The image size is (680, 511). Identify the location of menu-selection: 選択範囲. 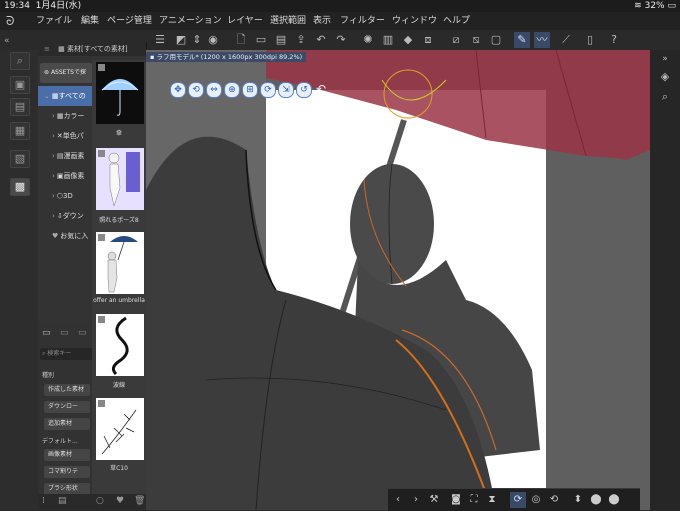
(288, 21).